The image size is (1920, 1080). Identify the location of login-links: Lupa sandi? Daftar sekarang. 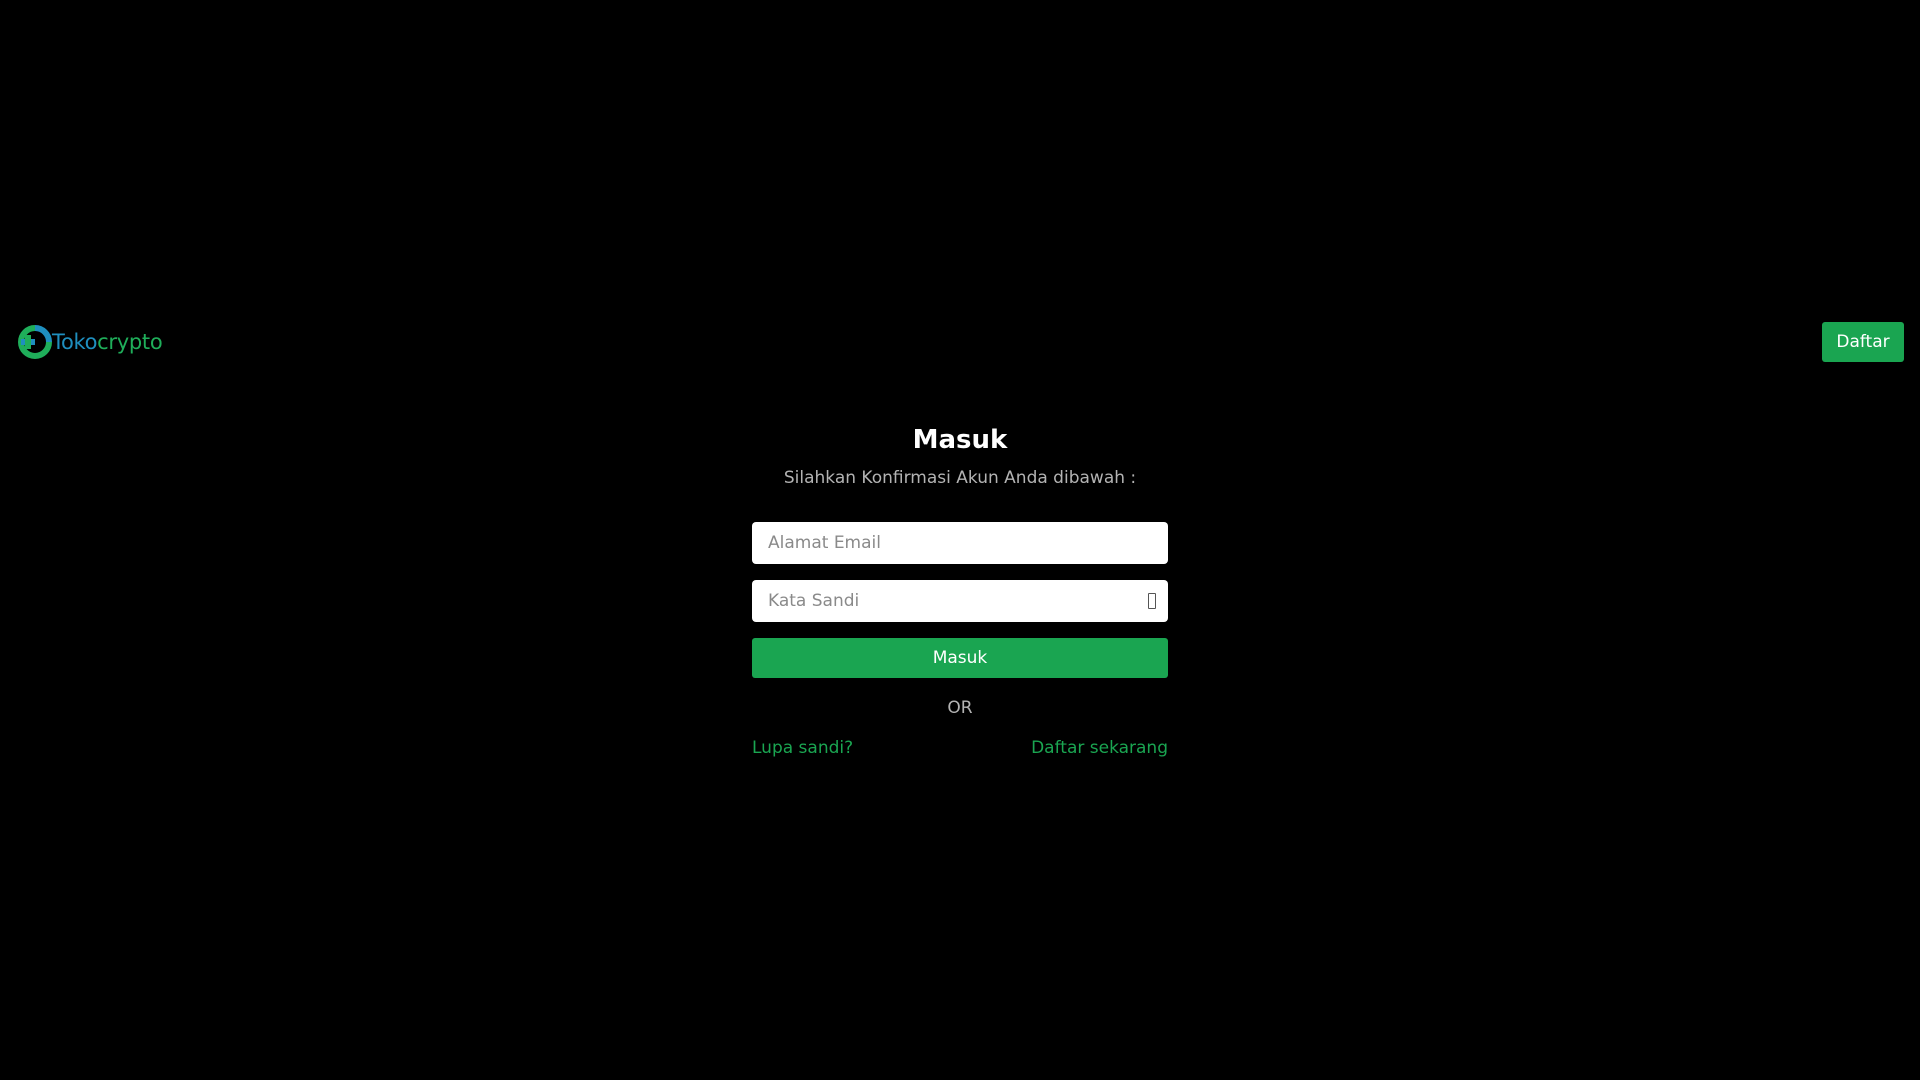
(960, 748).